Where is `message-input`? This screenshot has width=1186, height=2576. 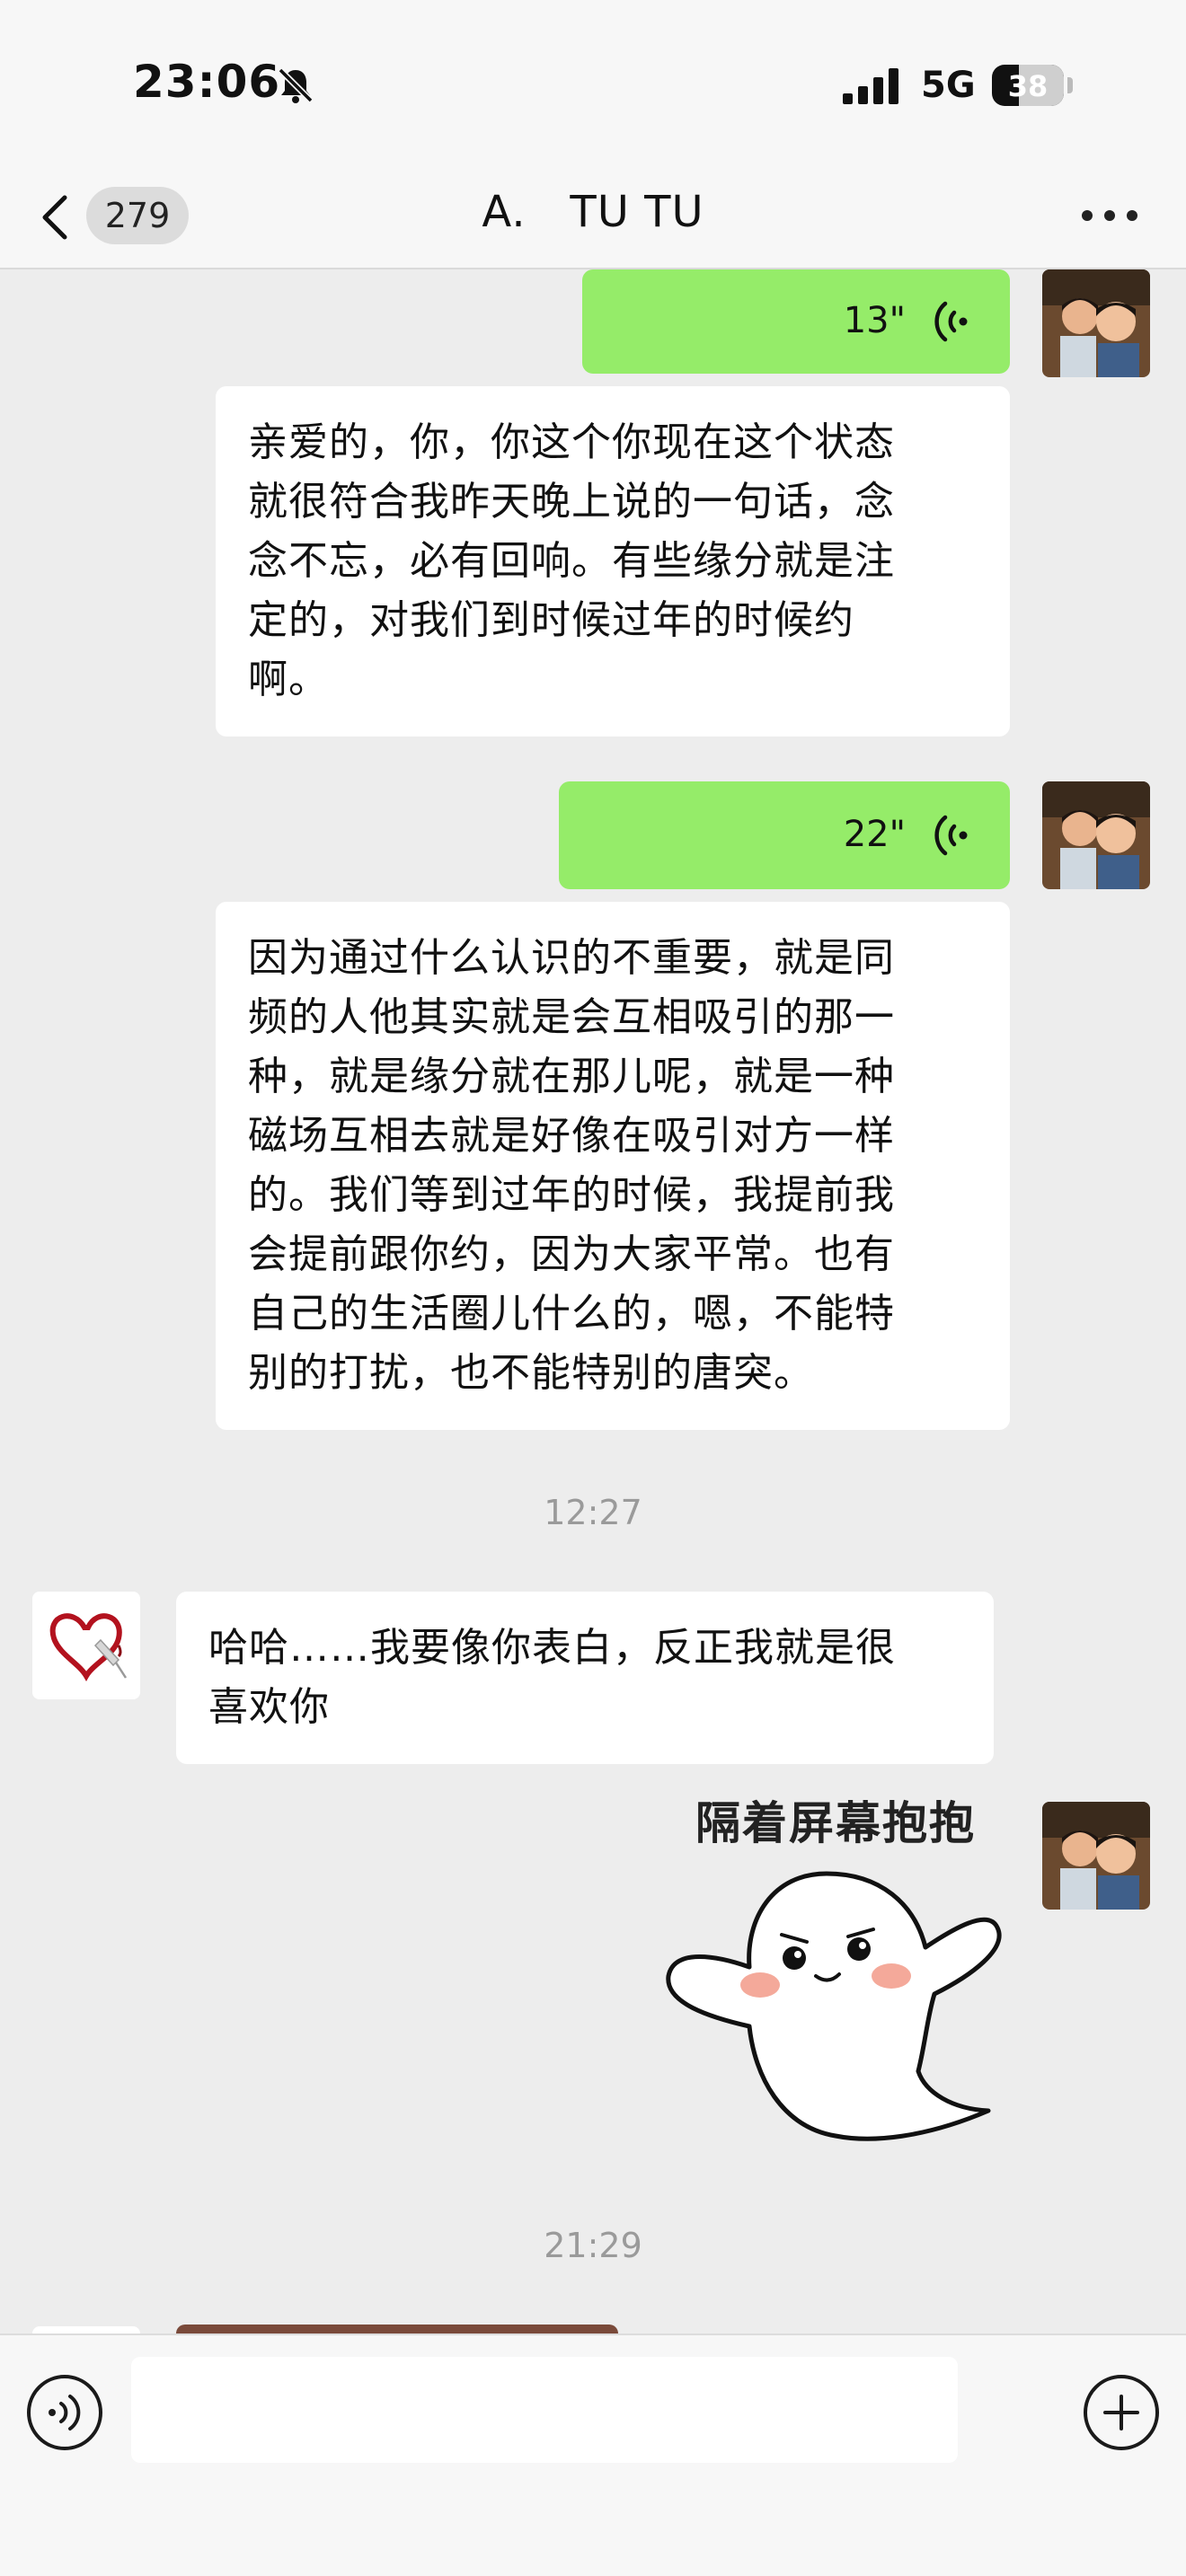 message-input is located at coordinates (544, 2410).